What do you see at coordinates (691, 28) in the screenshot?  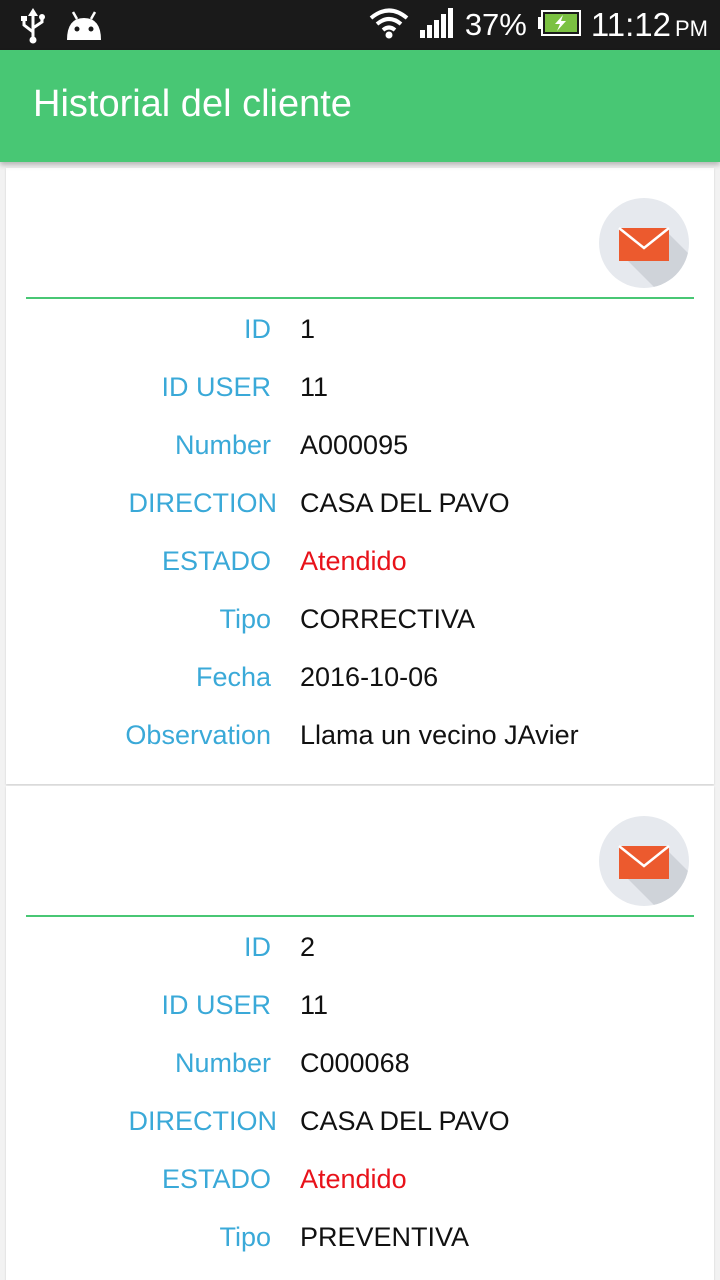 I see `clock-ampm: PM` at bounding box center [691, 28].